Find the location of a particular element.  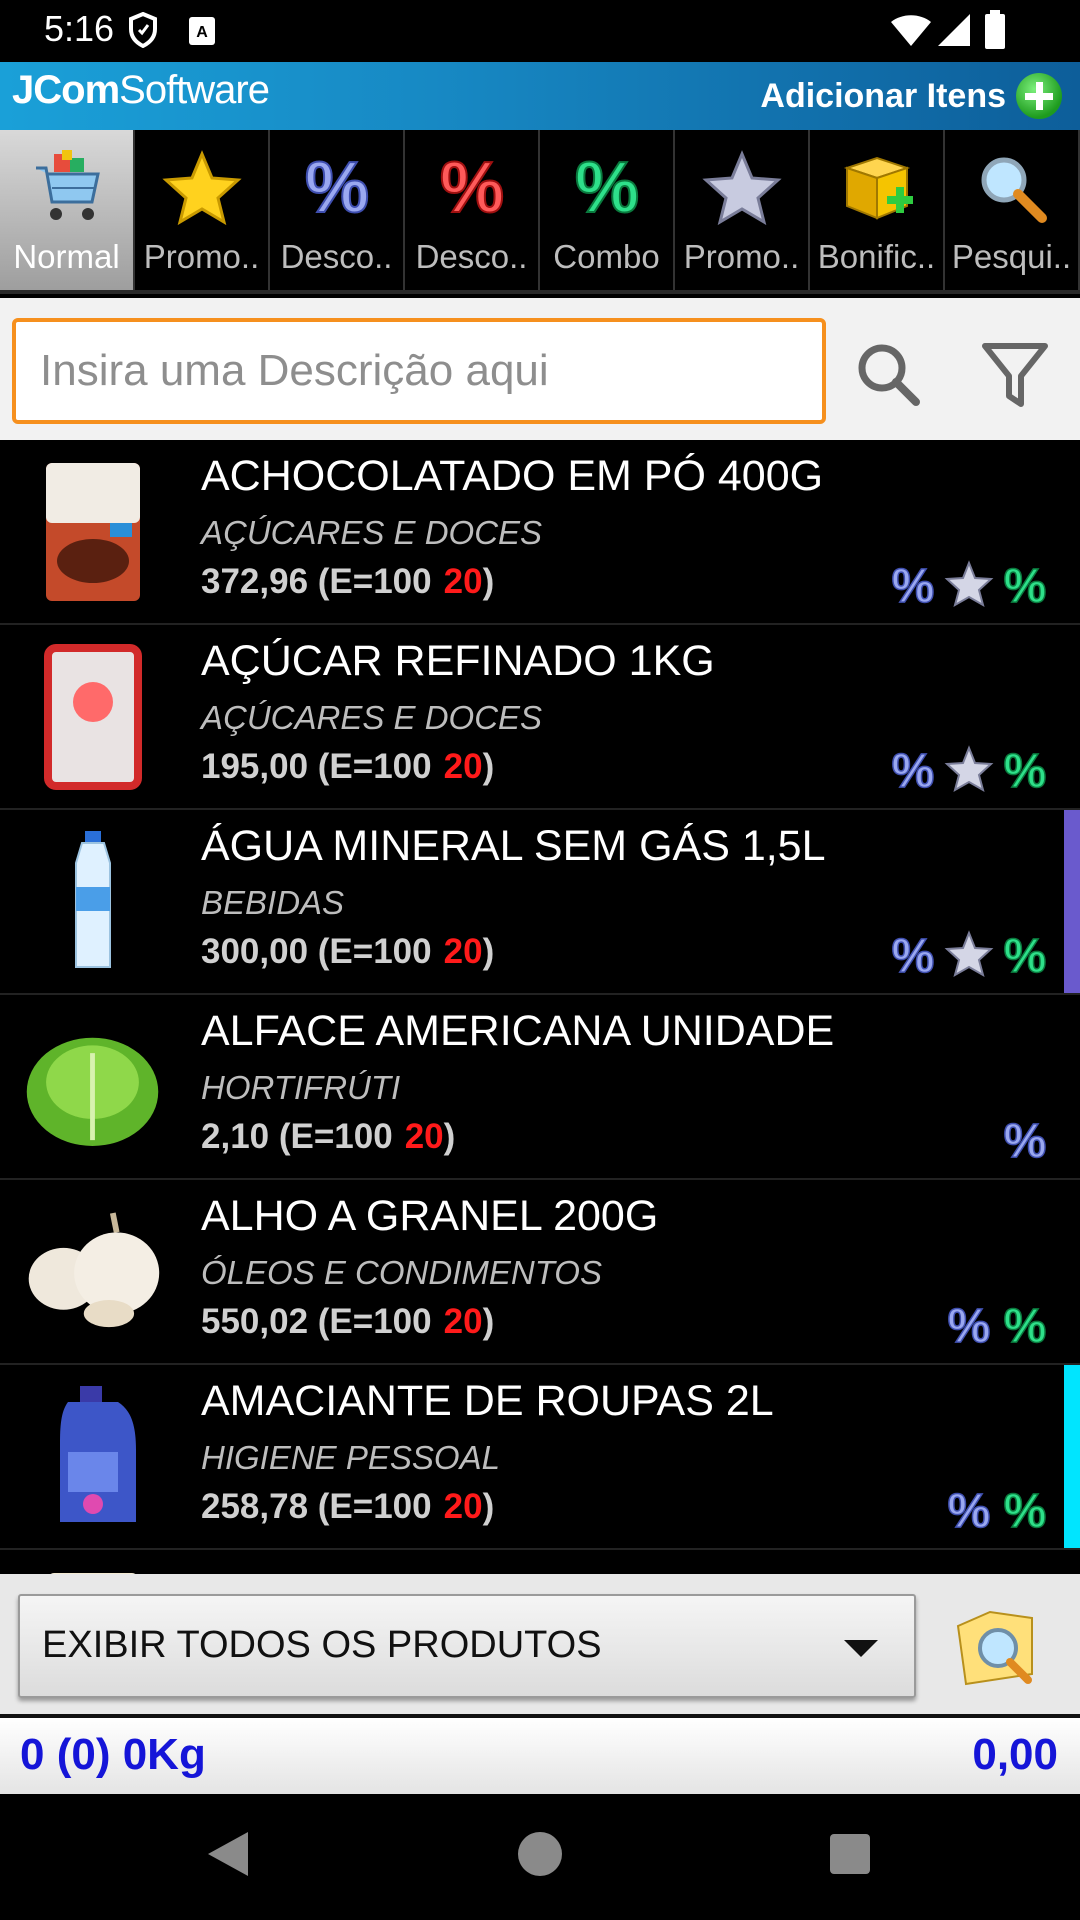

price-value: 550,02 (E=100 is located at coordinates (316, 1321).